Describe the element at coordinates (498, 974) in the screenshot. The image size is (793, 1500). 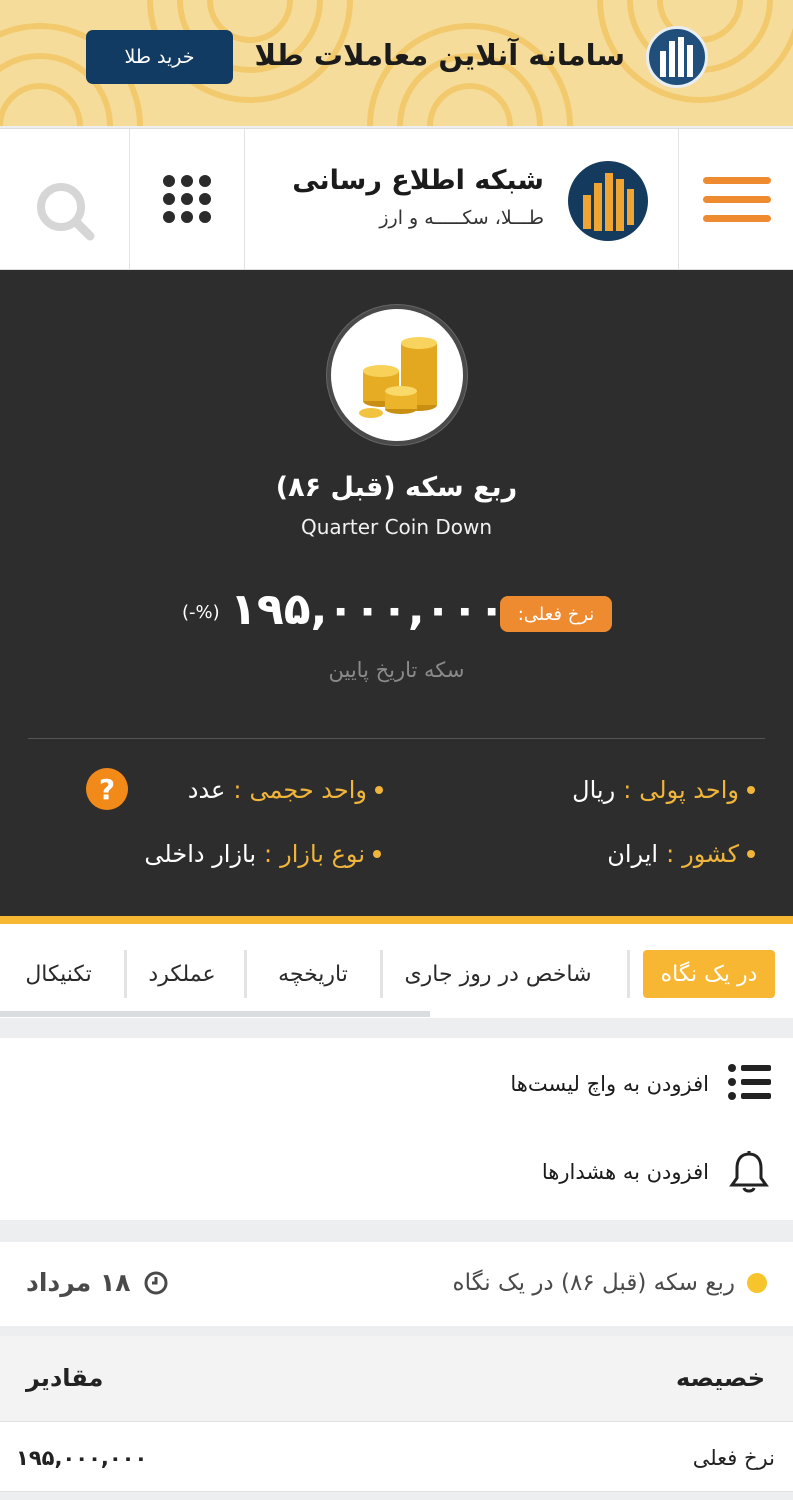
I see `tab-daily-index: شاخص در روز جاری` at that location.